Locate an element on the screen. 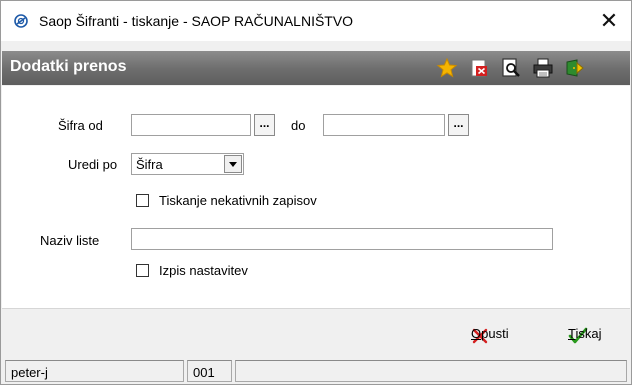 The width and height of the screenshot is (632, 385). uredi-po-label: Uredi po is located at coordinates (93, 164).